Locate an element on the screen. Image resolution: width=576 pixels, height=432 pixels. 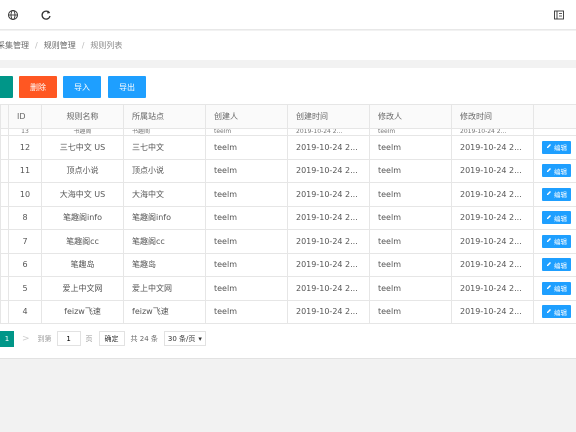
column-header-id: ID is located at coordinates (25, 116).